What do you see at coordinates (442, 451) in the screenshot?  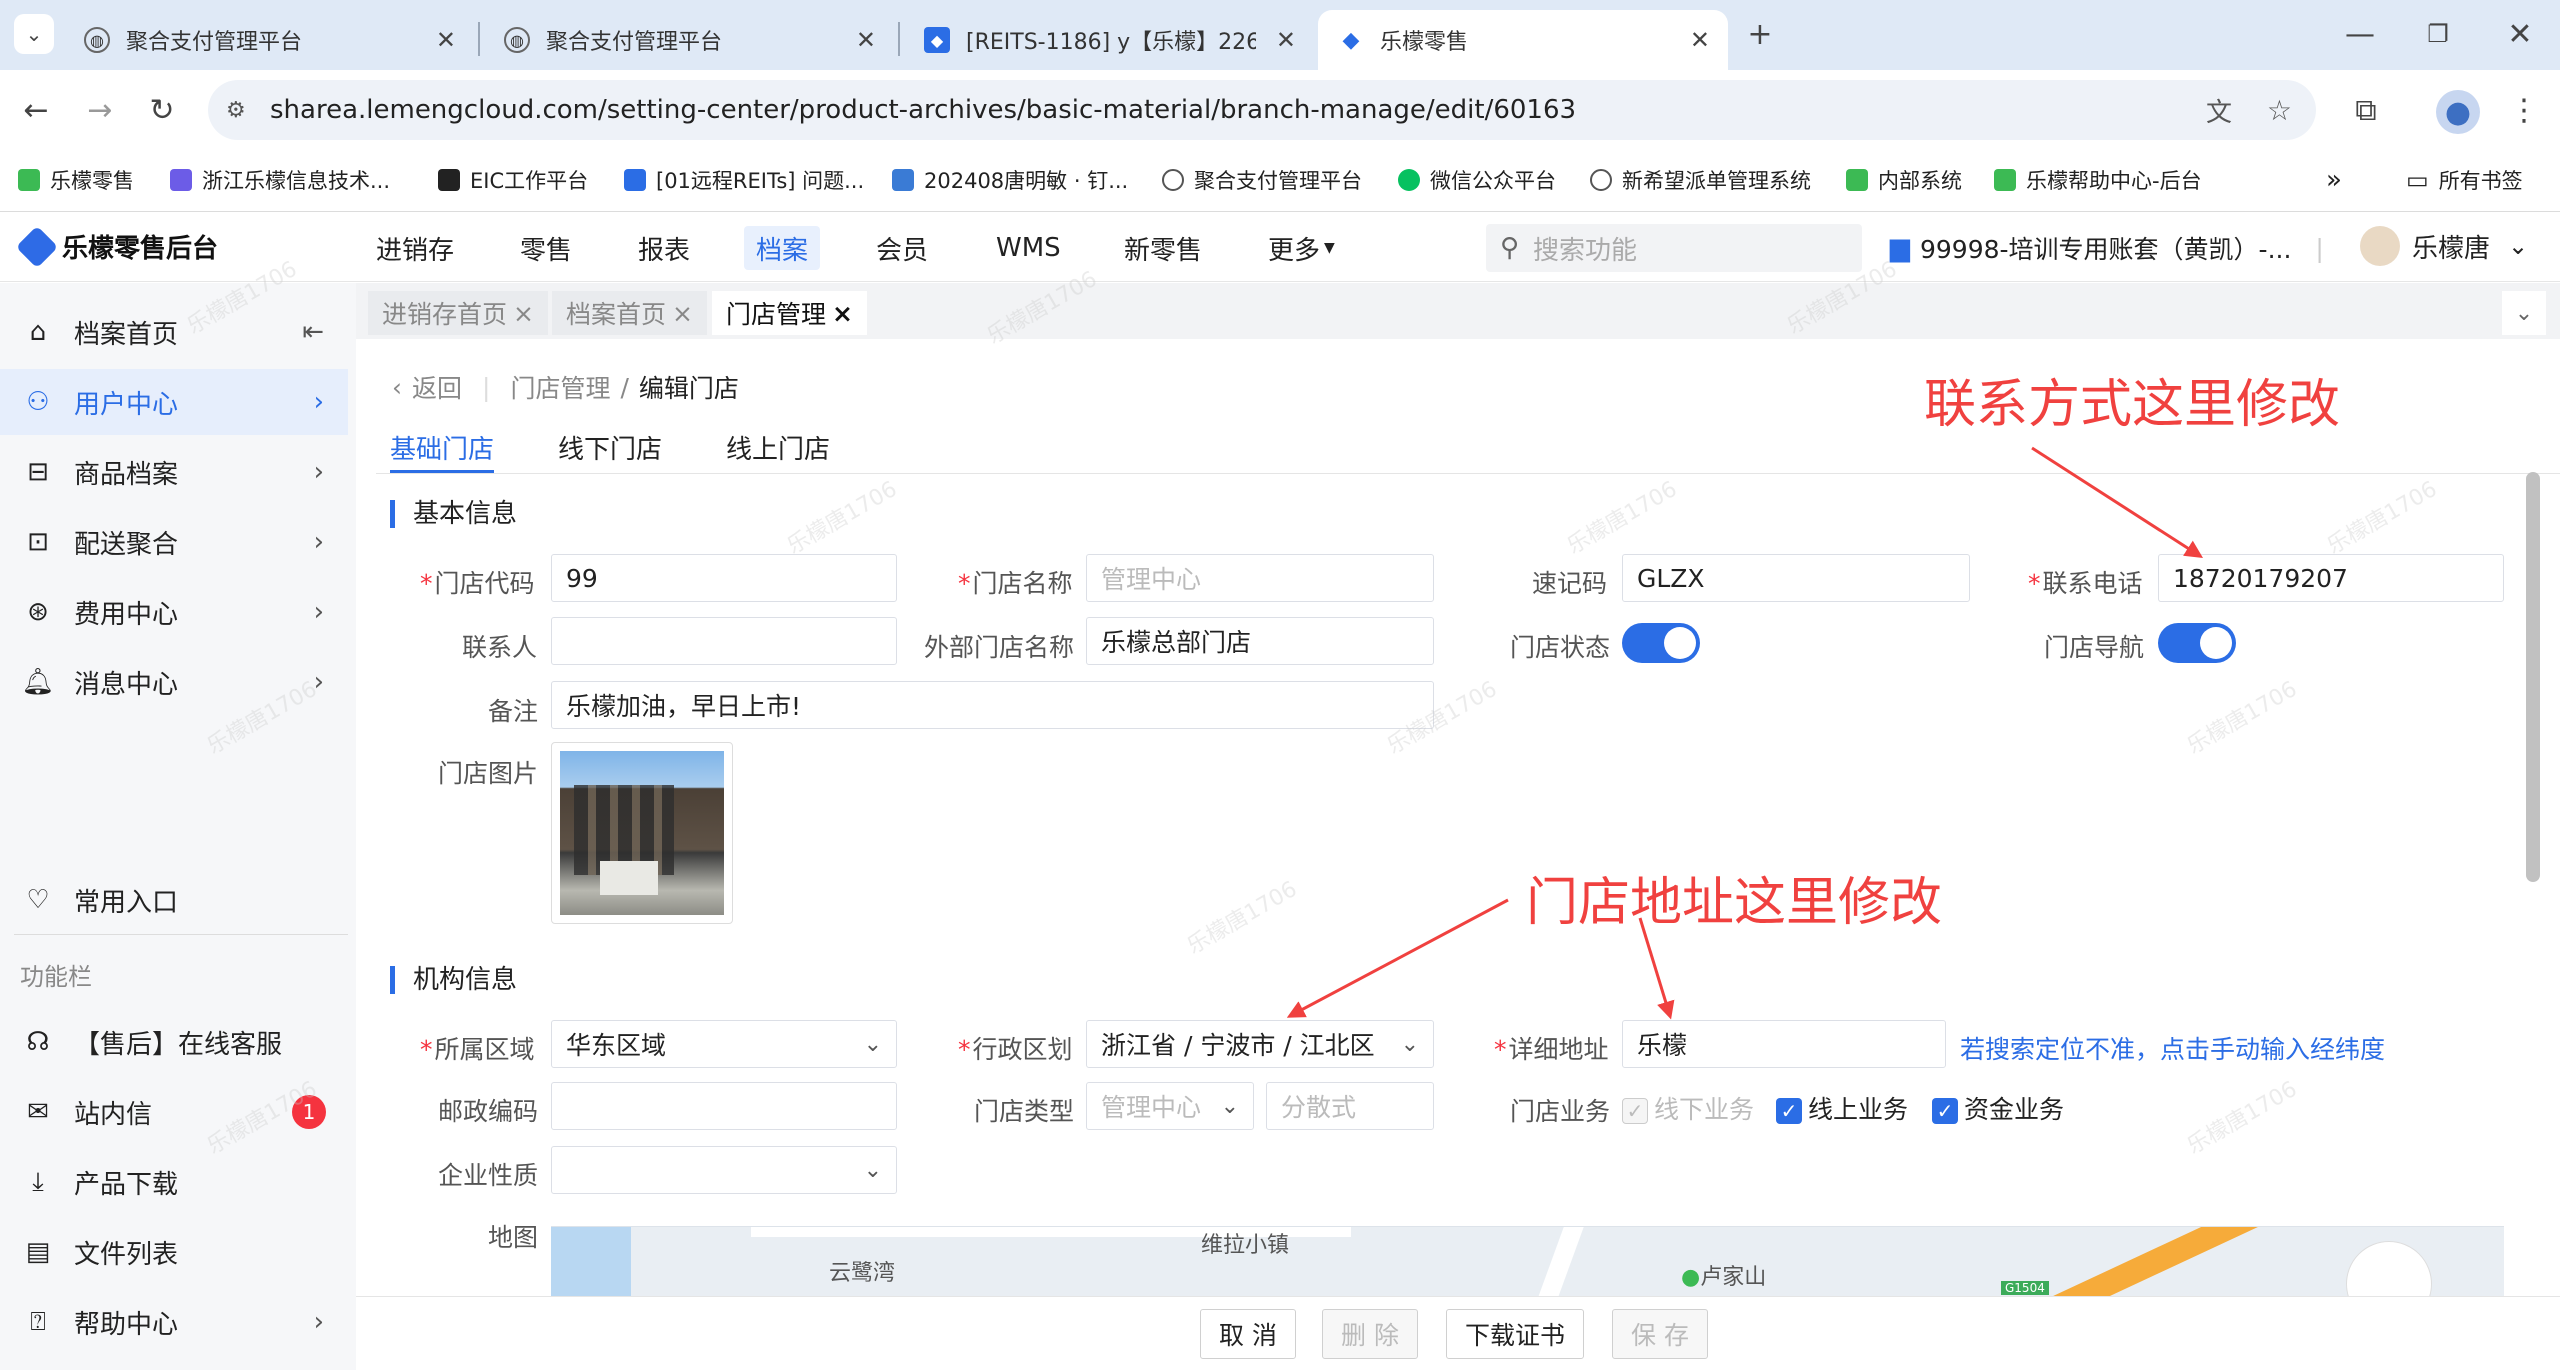 I see `tab-basic-store: 基础门店` at bounding box center [442, 451].